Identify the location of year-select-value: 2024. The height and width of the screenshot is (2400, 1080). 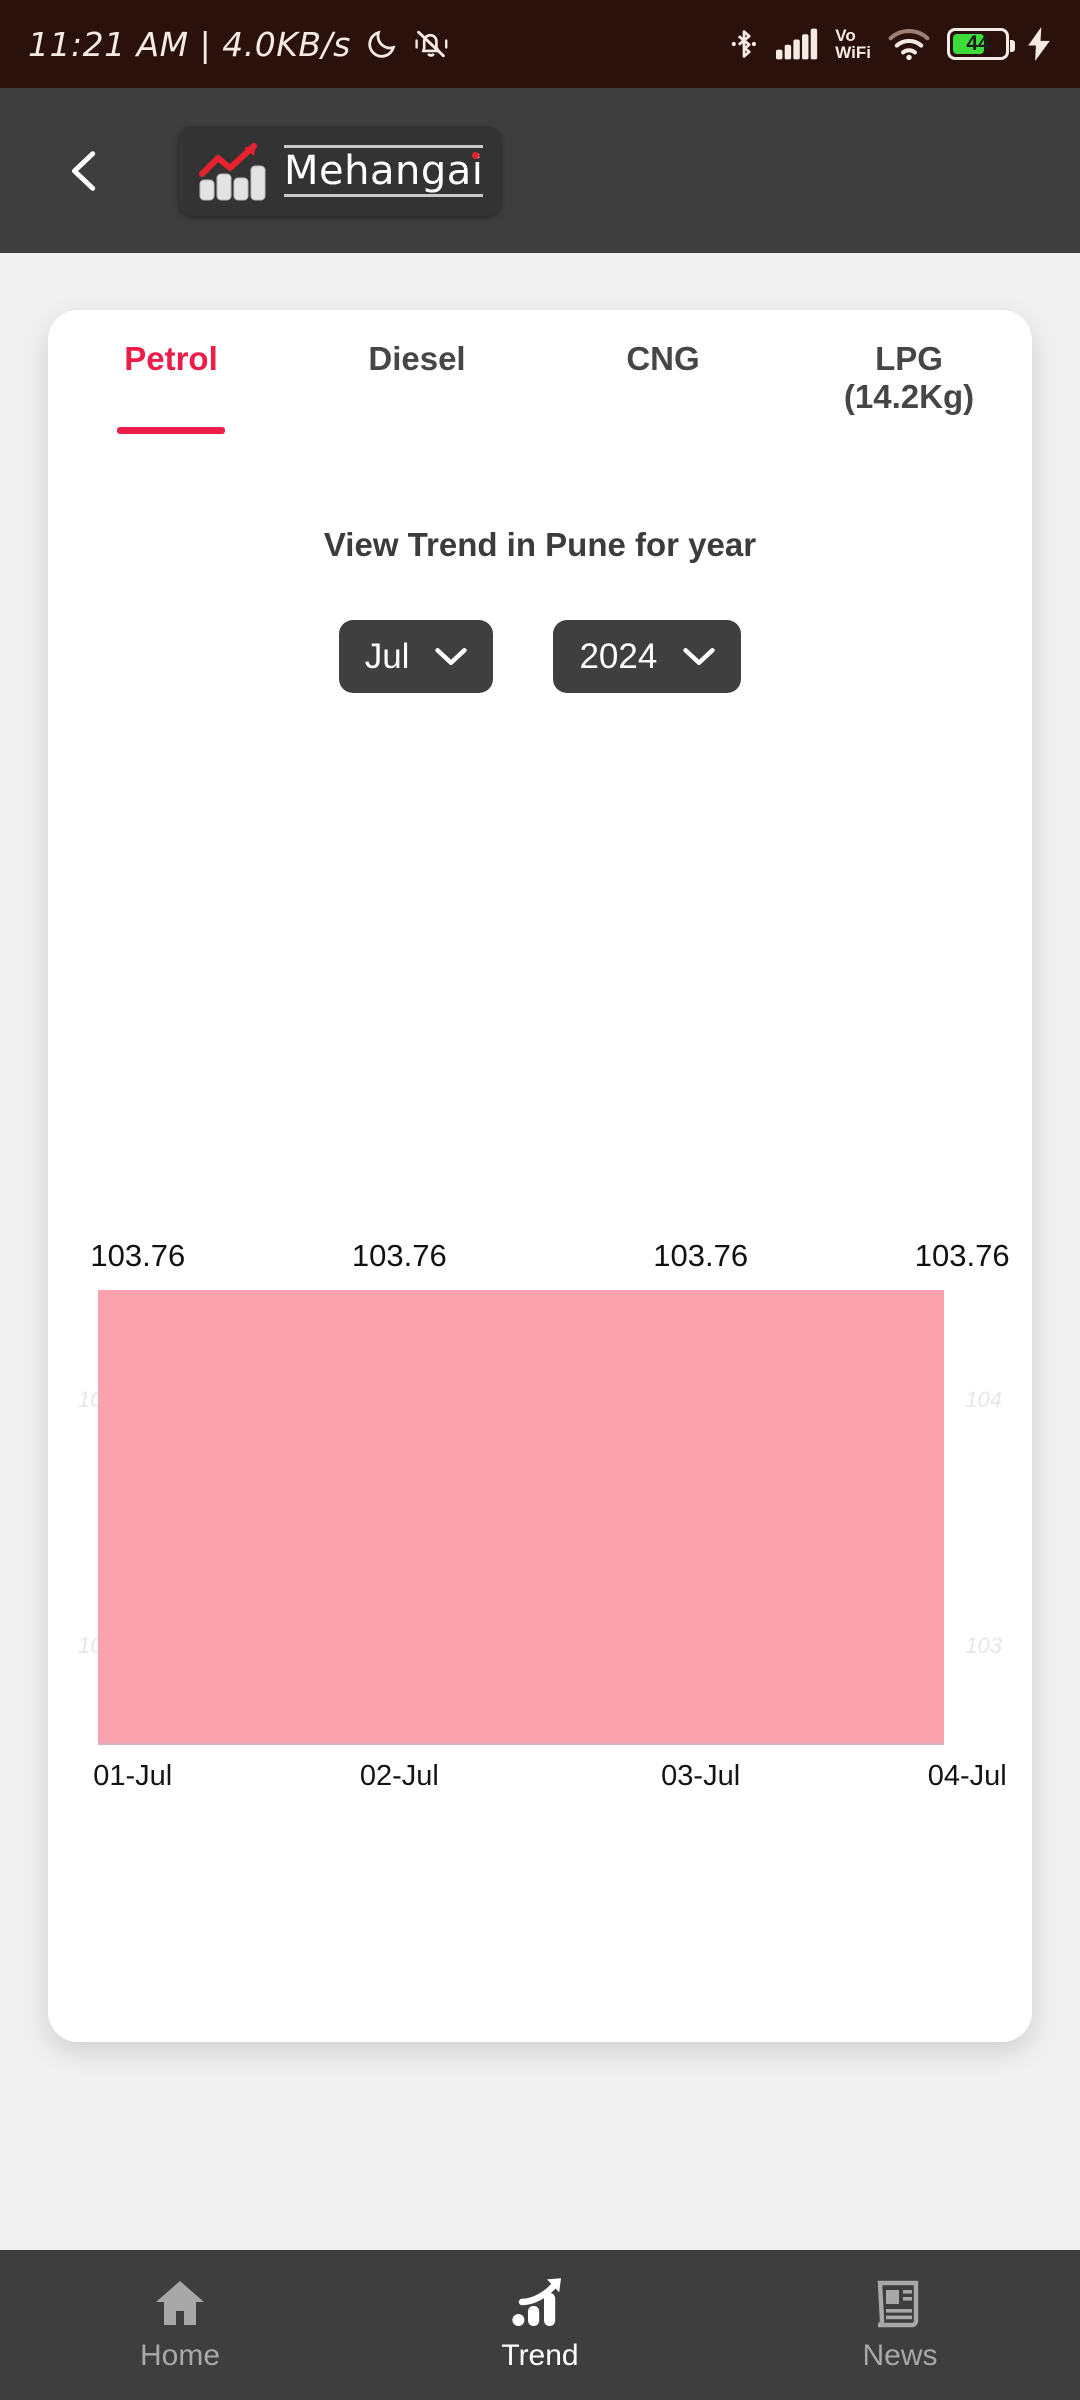
(618, 656).